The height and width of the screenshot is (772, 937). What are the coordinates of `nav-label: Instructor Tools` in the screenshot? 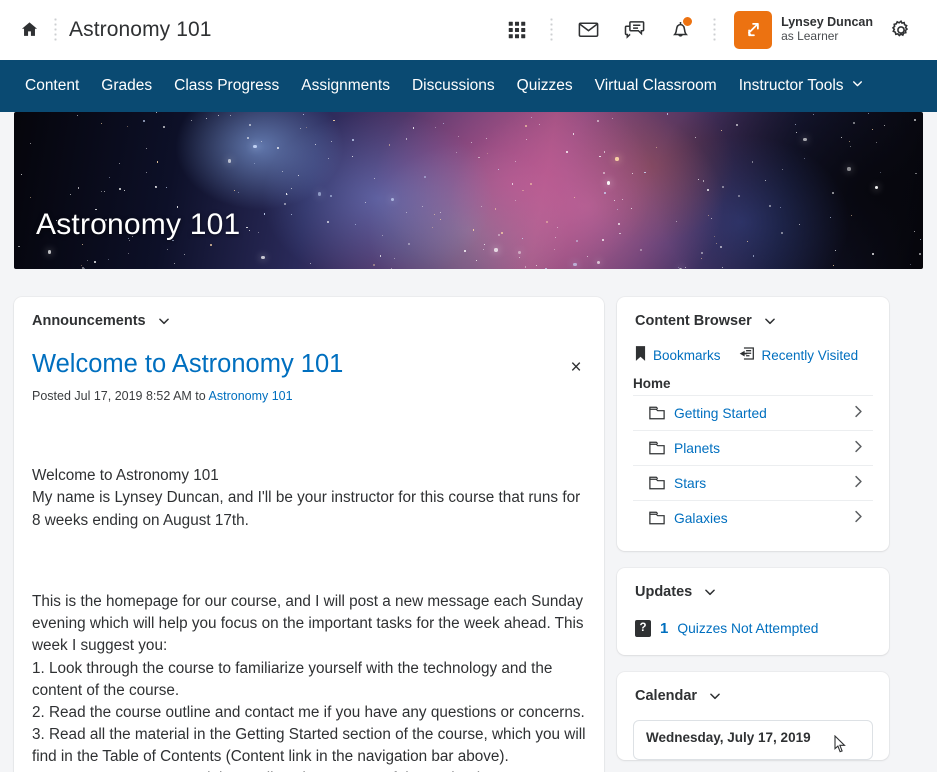 It's located at (791, 85).